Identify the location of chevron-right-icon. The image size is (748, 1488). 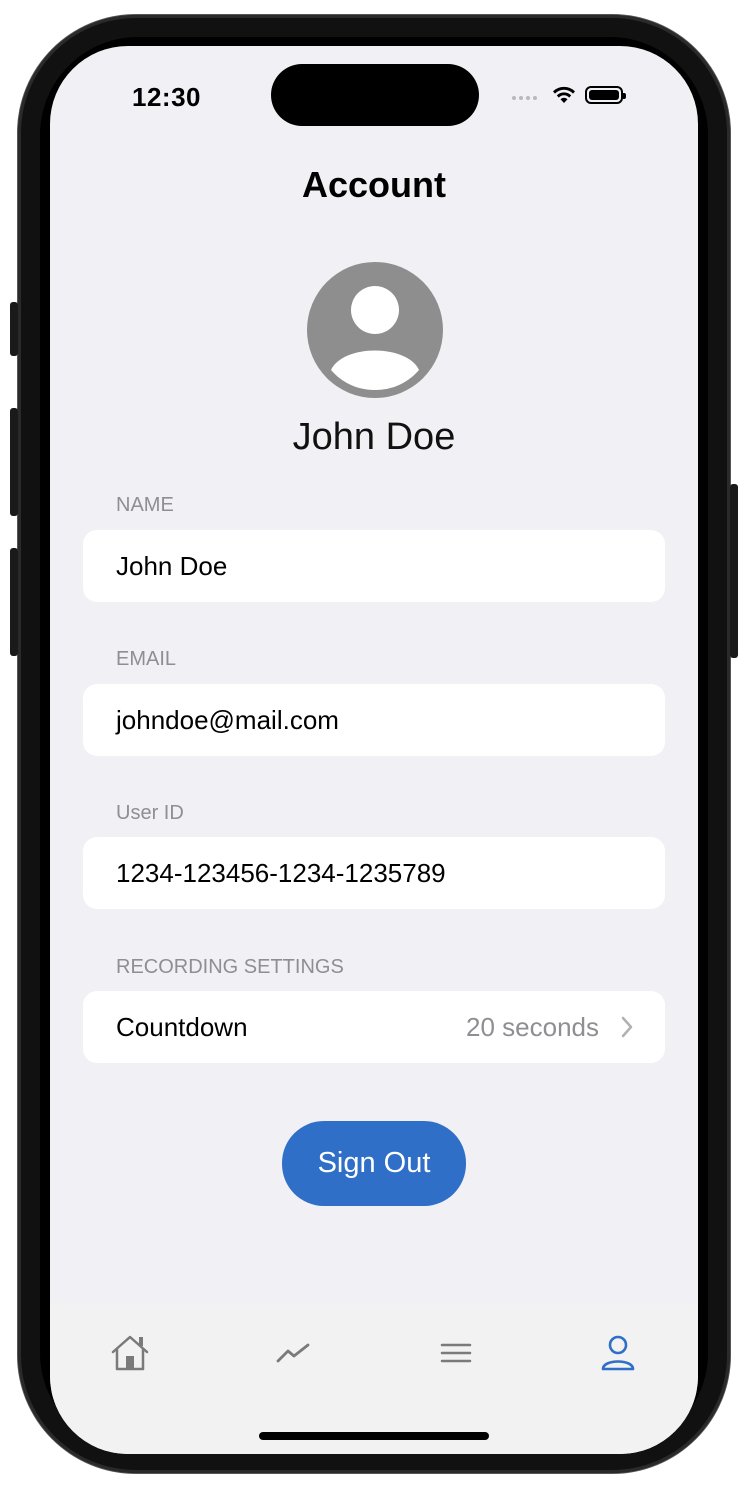
(627, 1027).